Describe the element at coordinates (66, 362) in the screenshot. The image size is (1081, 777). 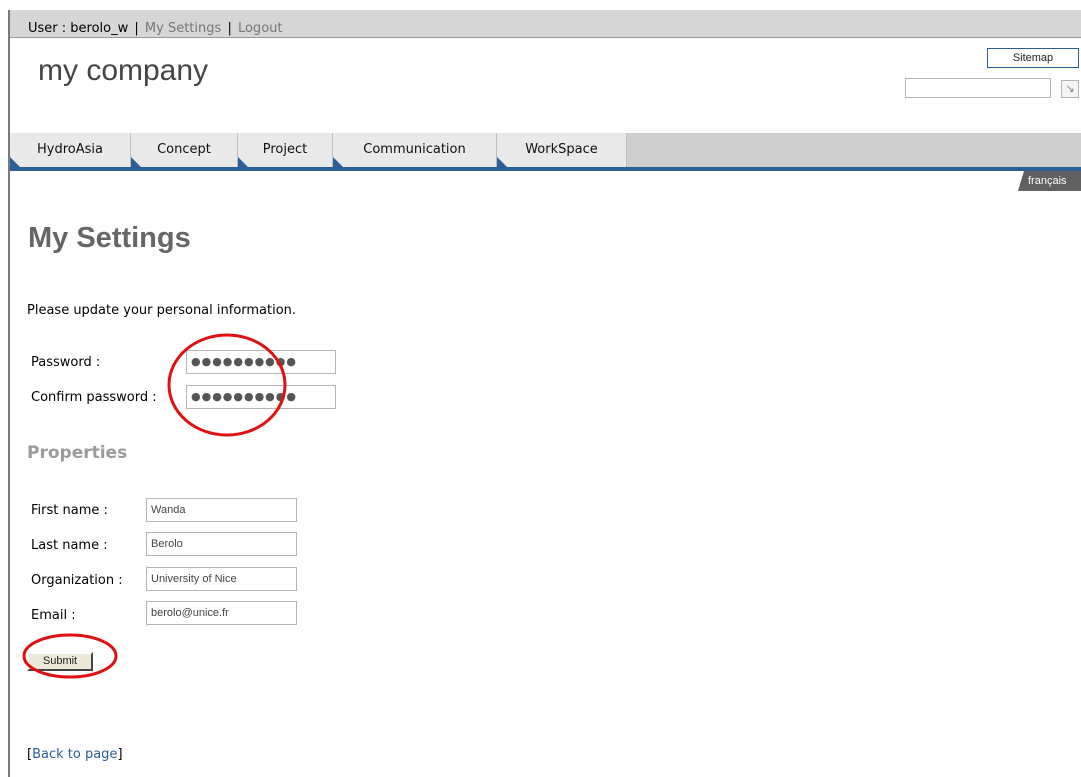
I see `password-label: Password :` at that location.